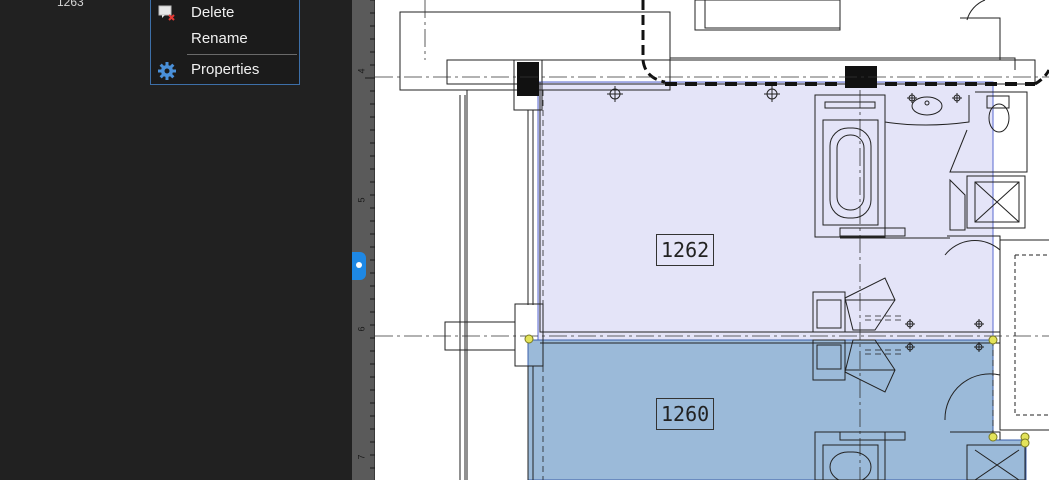 Image resolution: width=1049 pixels, height=480 pixels. Describe the element at coordinates (167, 13) in the screenshot. I see `delete-icon` at that location.